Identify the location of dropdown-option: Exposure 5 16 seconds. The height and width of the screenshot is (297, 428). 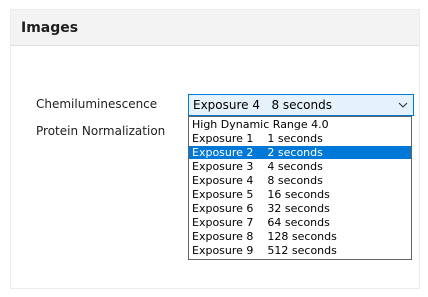
(300, 194).